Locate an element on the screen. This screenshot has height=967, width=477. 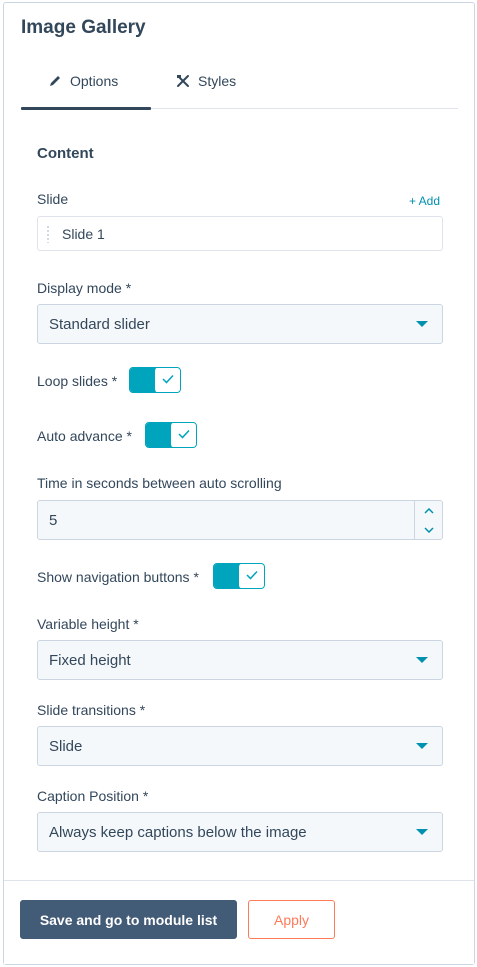
tab-options-label: Options is located at coordinates (94, 81).